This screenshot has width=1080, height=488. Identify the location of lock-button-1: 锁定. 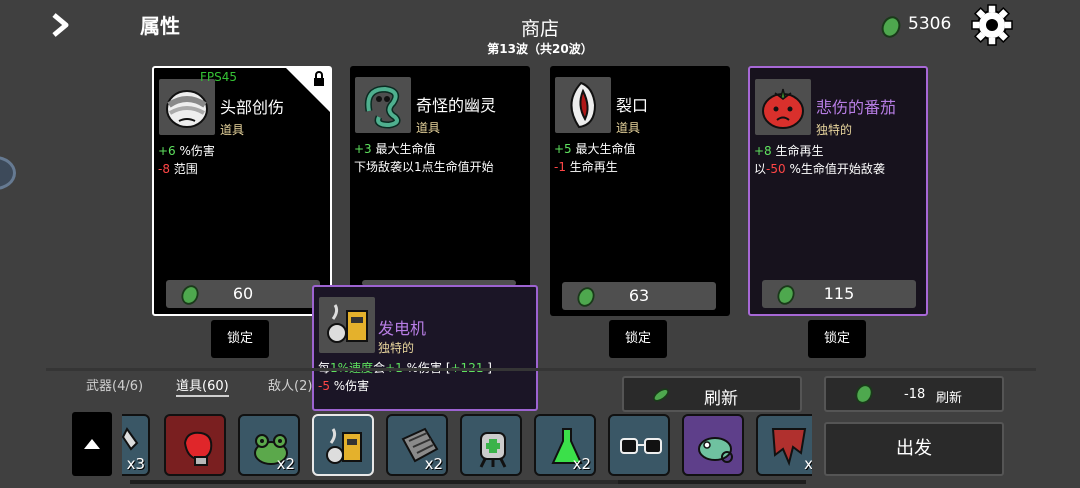
(240, 339).